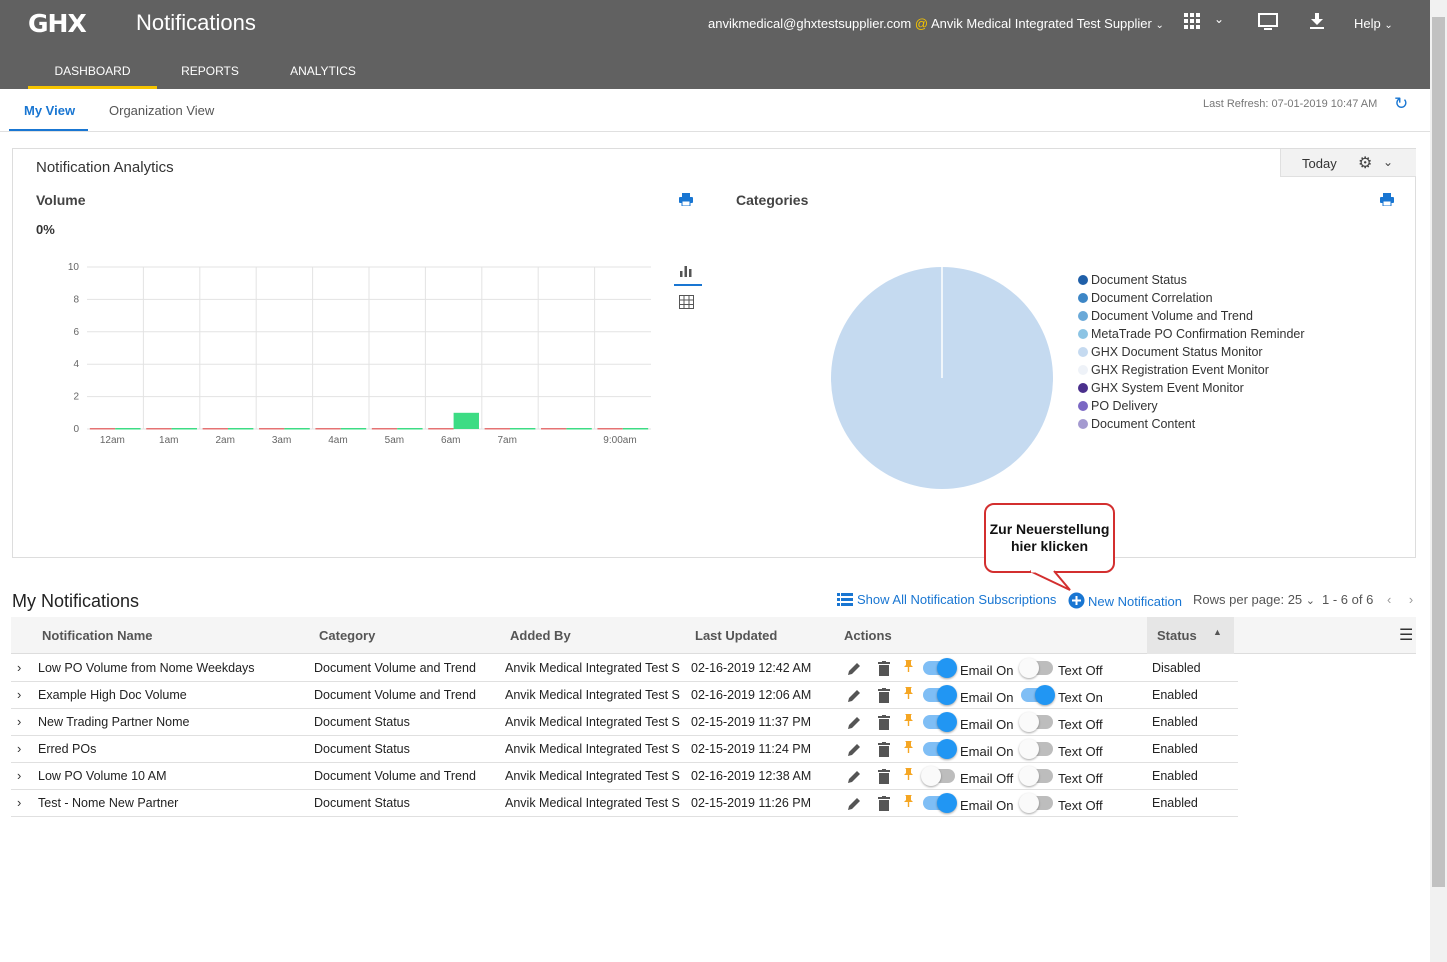 The height and width of the screenshot is (962, 1447). I want to click on col-category: Category, so click(347, 635).